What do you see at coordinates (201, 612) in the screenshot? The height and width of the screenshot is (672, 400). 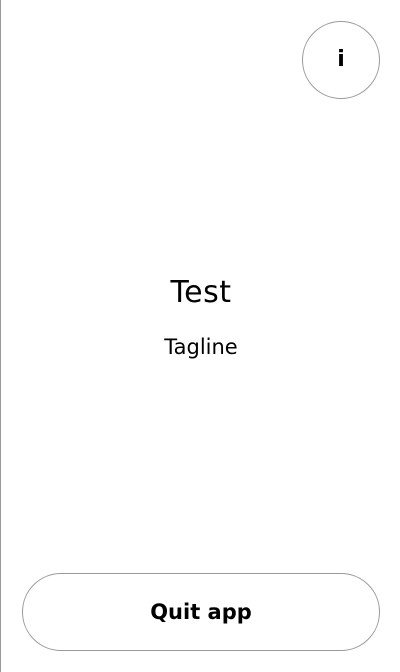 I see `quit-app-button: Quit app` at bounding box center [201, 612].